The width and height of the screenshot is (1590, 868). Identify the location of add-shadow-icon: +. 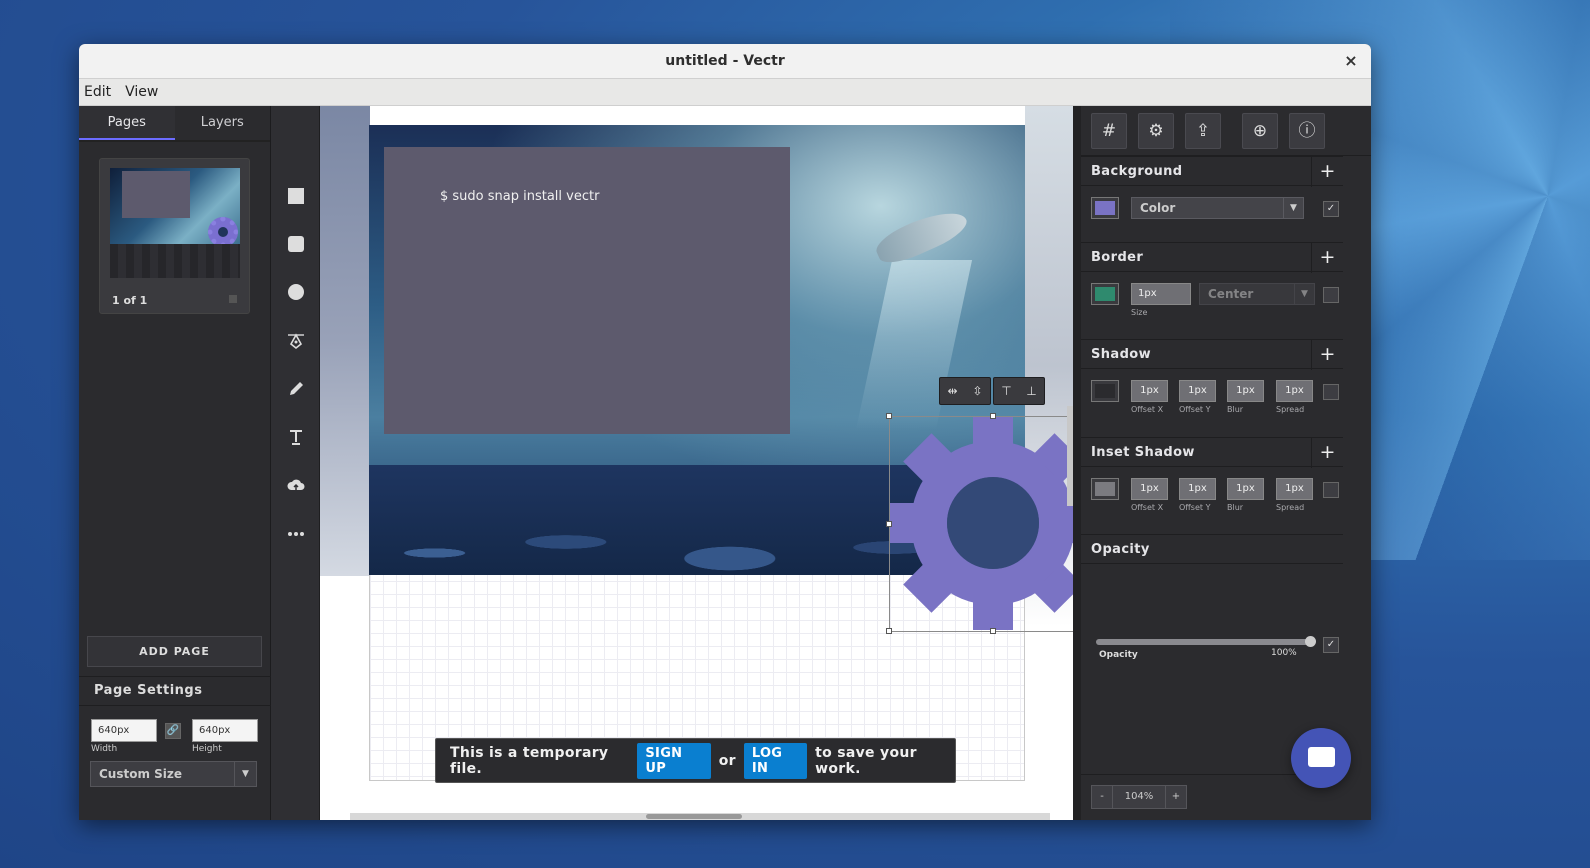
(1327, 355).